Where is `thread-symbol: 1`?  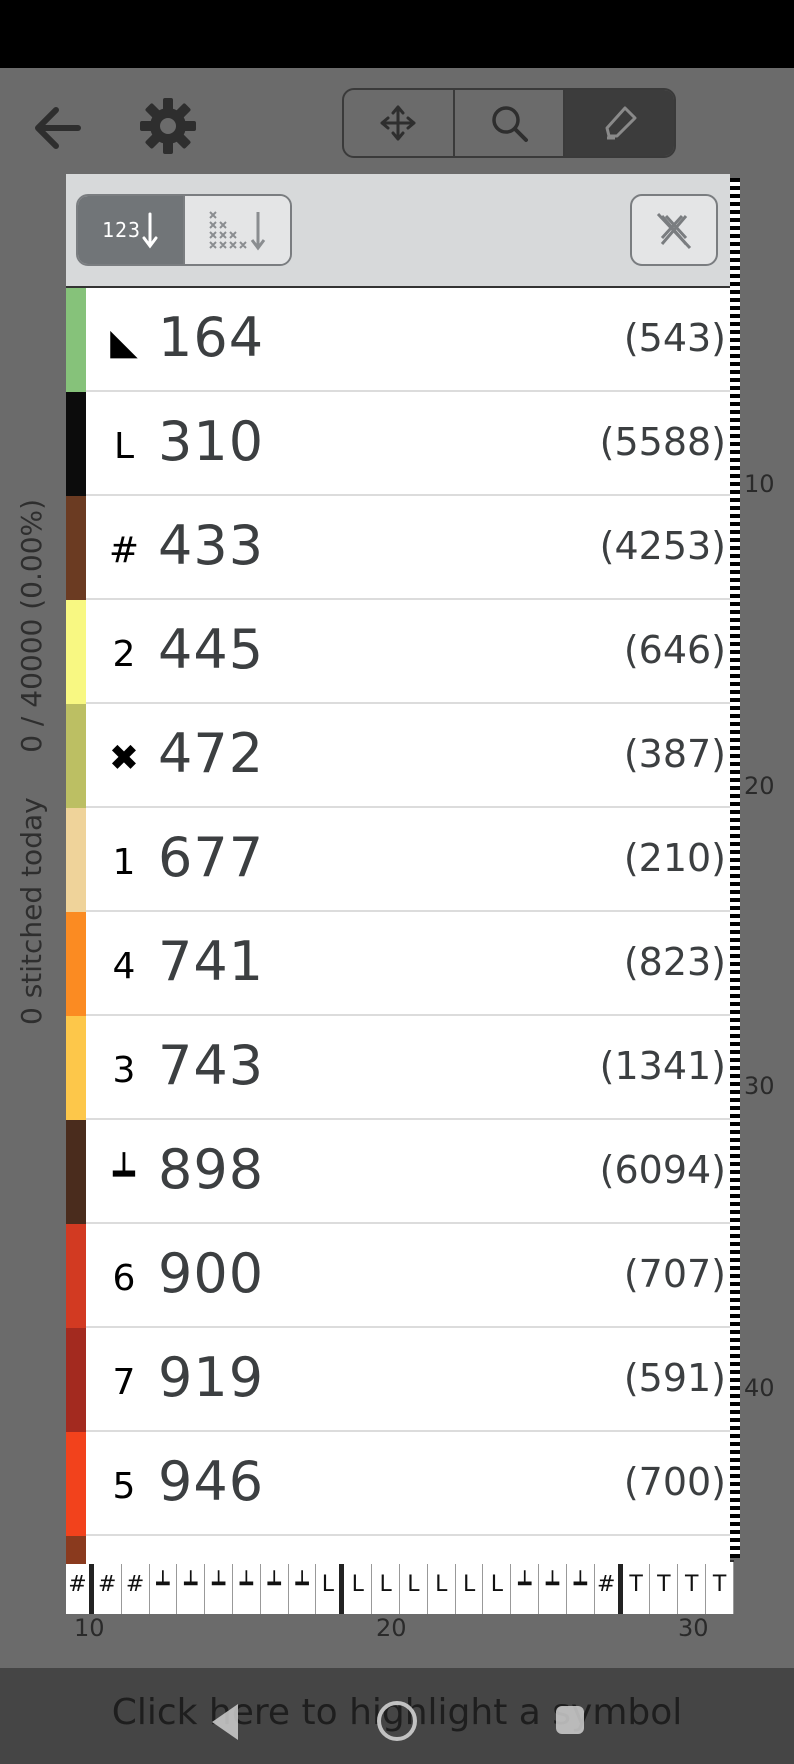 thread-symbol: 1 is located at coordinates (124, 862).